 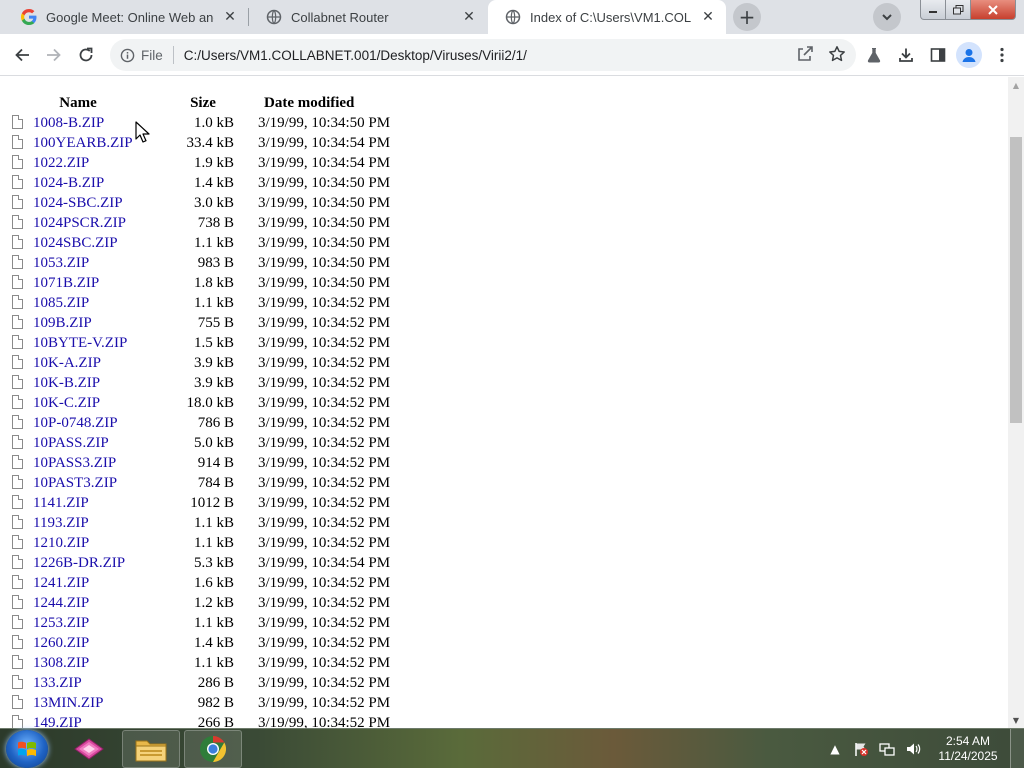 What do you see at coordinates (66, 403) in the screenshot?
I see `file-link: 10K-C.ZIP` at bounding box center [66, 403].